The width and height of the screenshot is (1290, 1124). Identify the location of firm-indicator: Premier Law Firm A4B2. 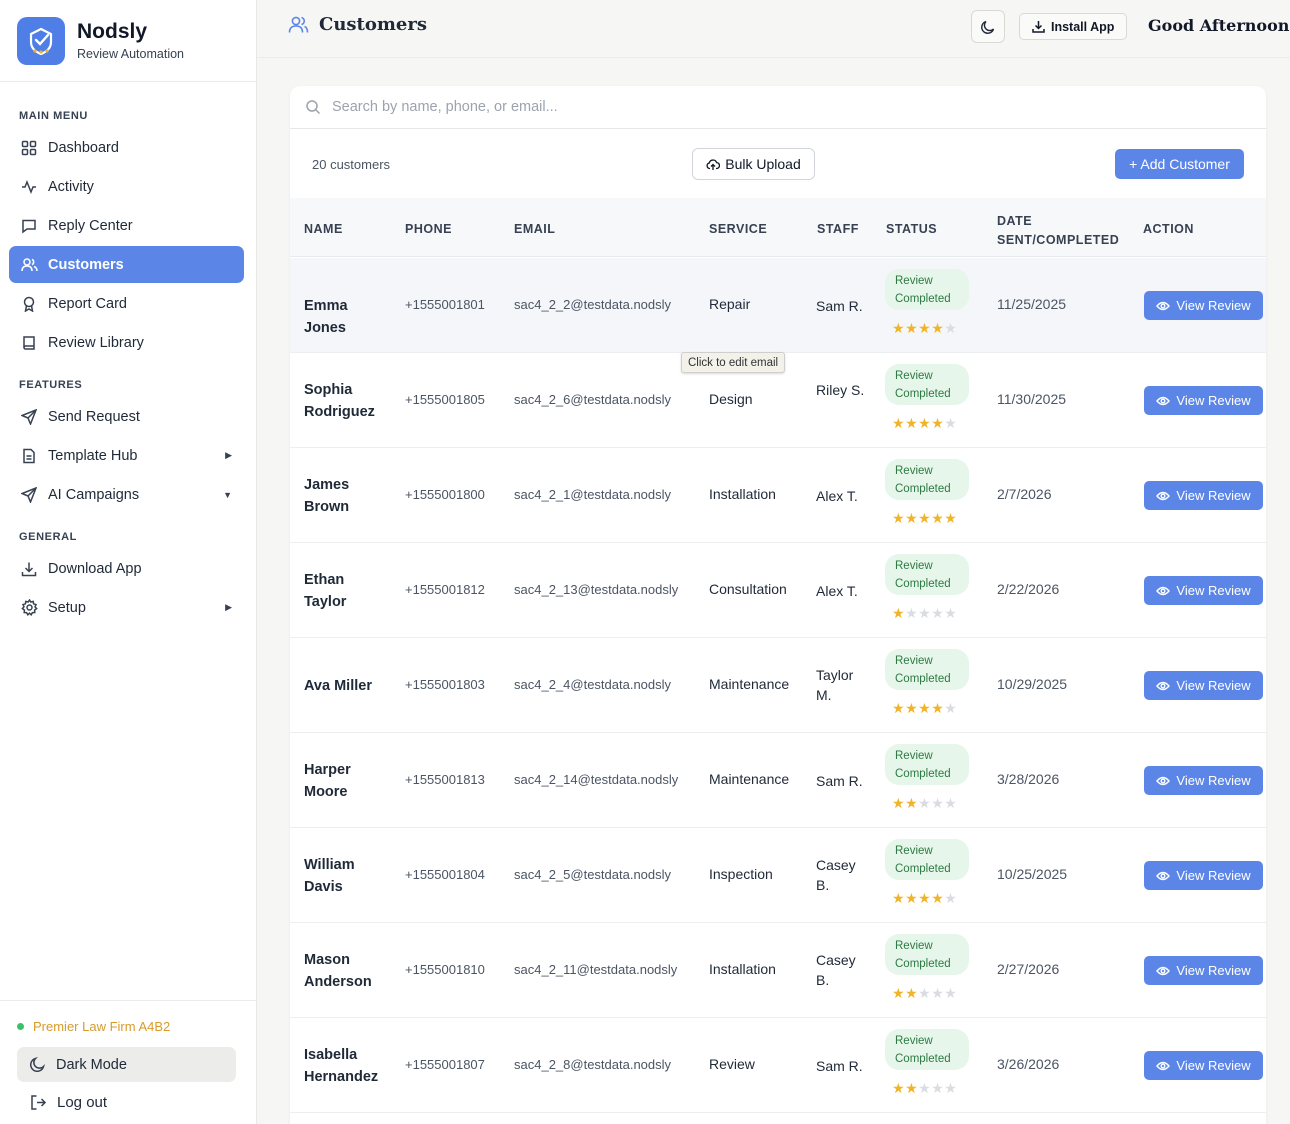
(93, 1026).